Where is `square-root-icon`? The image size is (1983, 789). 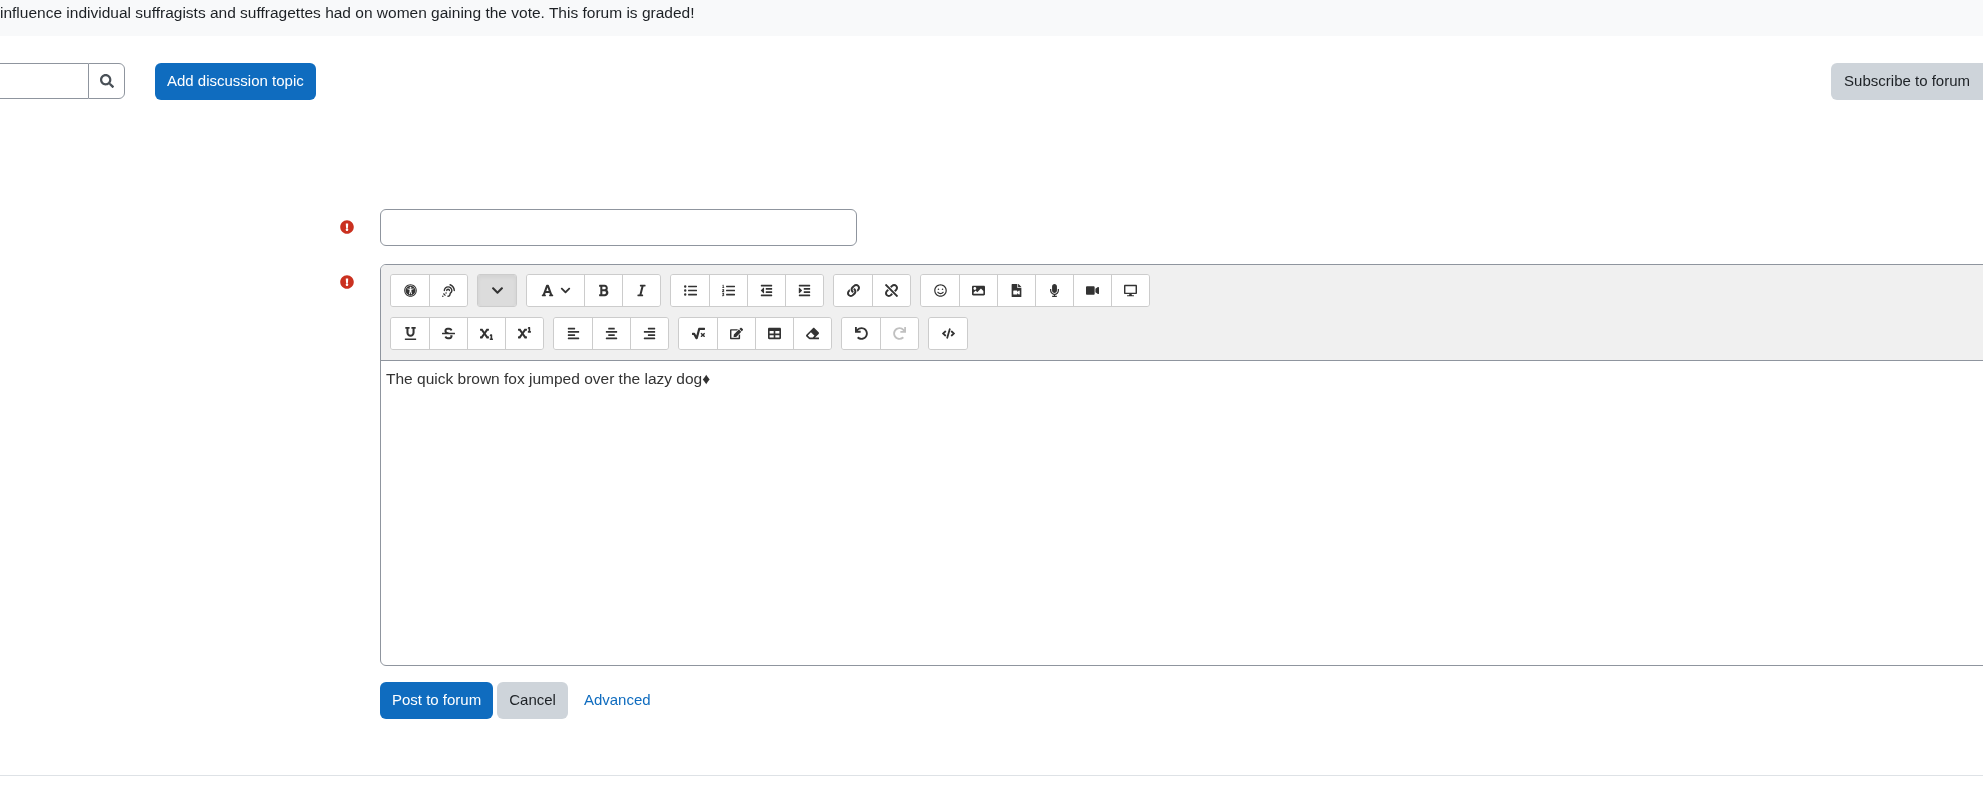
square-root-icon is located at coordinates (698, 333).